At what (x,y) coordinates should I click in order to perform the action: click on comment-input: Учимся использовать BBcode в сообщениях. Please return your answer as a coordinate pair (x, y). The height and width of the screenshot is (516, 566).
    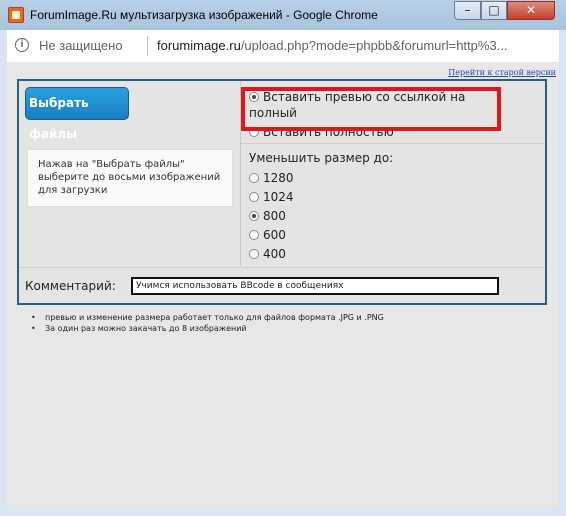
    Looking at the image, I should click on (315, 286).